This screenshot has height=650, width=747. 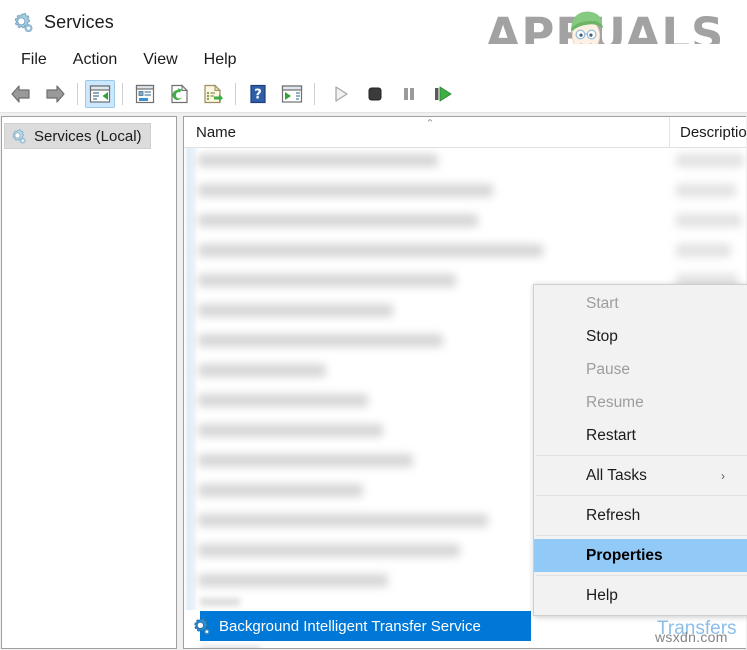 What do you see at coordinates (34, 60) in the screenshot?
I see `menu-file: File` at bounding box center [34, 60].